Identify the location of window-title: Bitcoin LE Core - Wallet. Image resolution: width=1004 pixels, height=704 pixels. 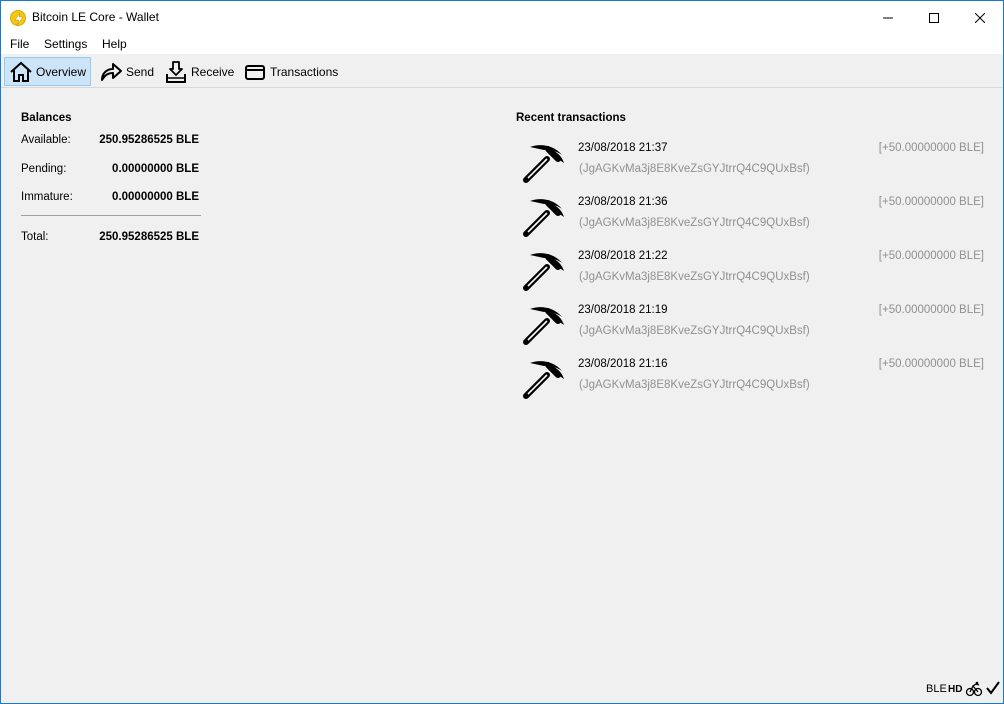
(95, 17).